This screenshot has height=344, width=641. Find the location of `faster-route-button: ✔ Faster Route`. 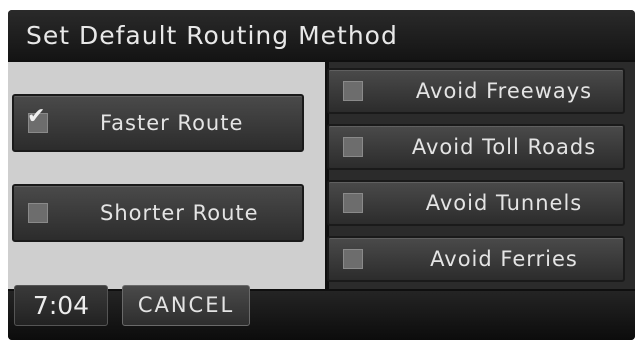

faster-route-button: ✔ Faster Route is located at coordinates (158, 123).